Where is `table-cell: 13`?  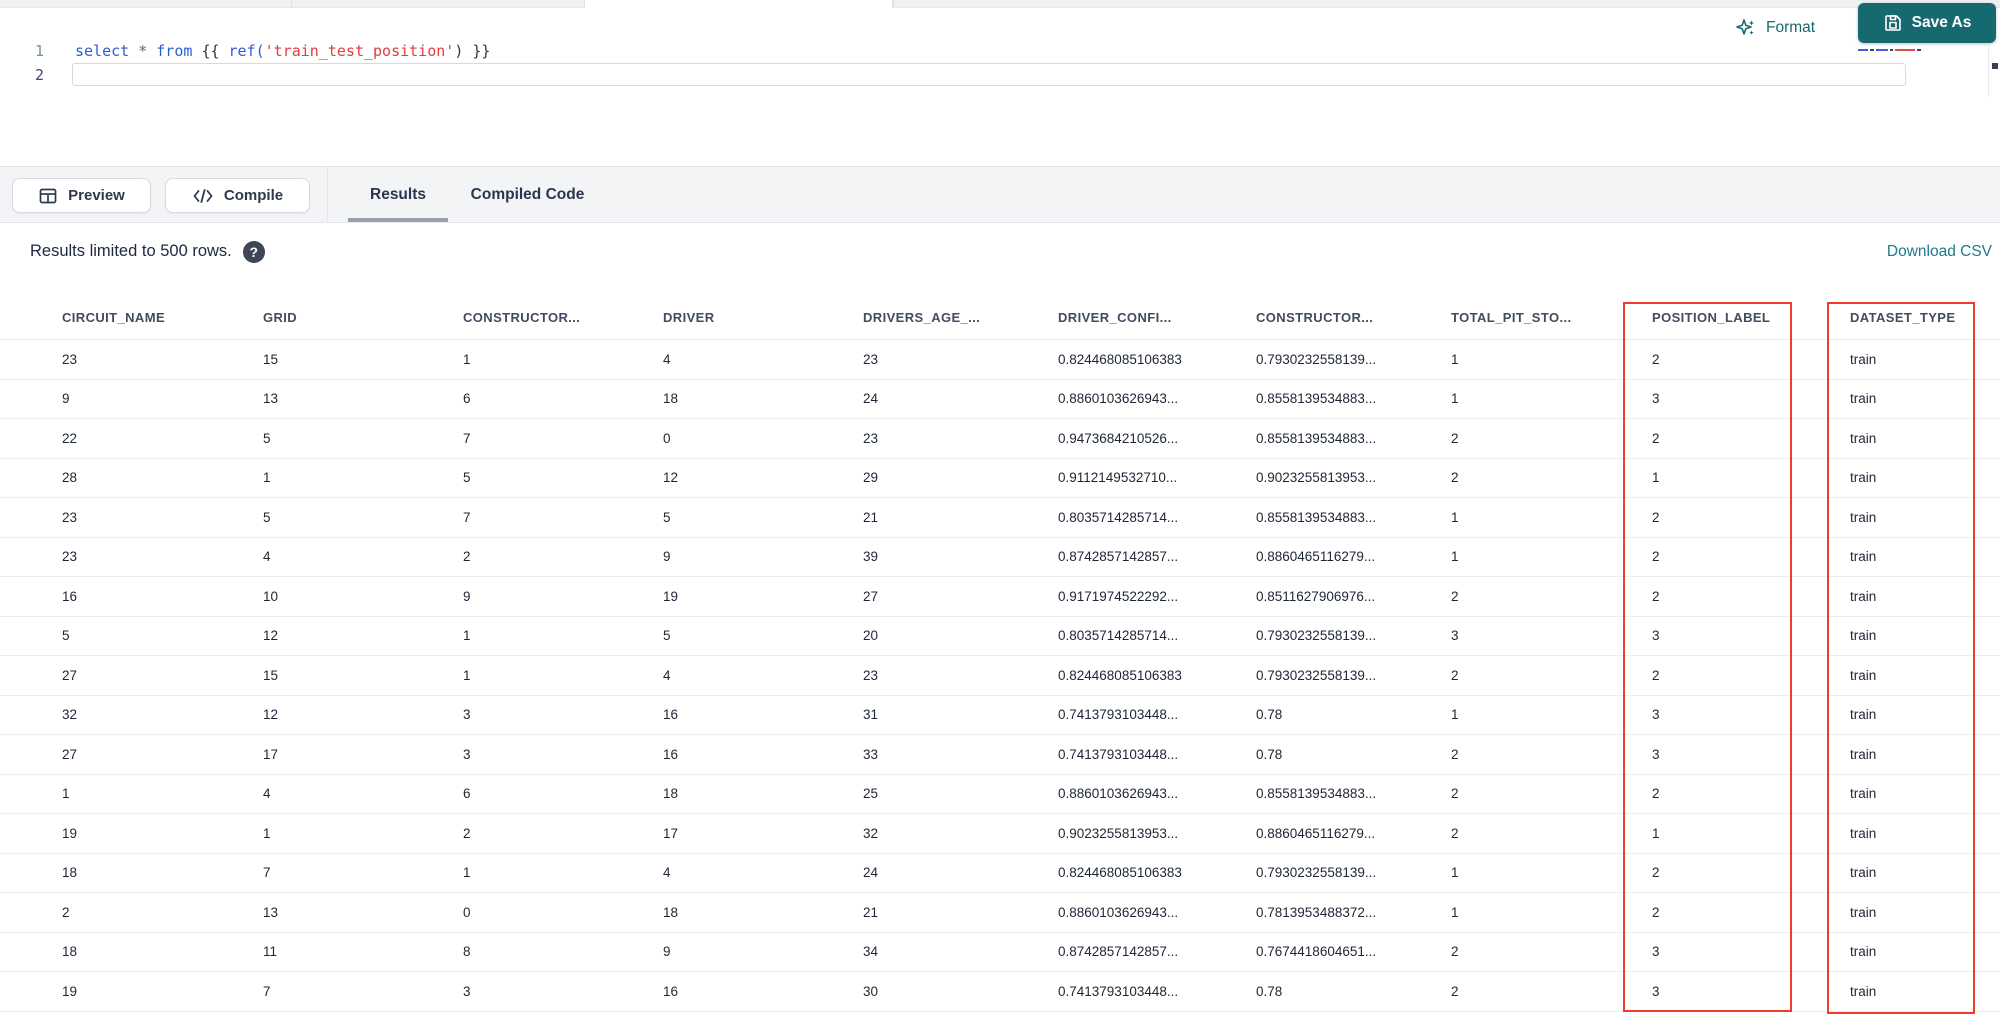 table-cell: 13 is located at coordinates (271, 912).